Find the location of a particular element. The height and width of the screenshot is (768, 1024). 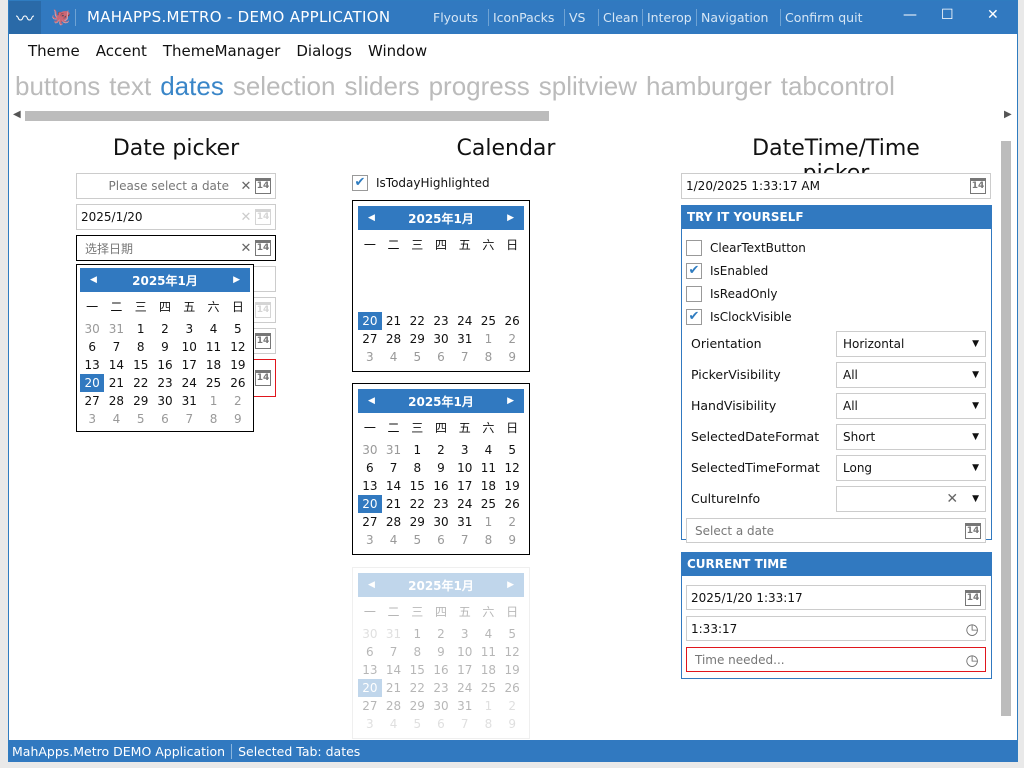

scroll-right-icon: ▶ is located at coordinates (1008, 114).